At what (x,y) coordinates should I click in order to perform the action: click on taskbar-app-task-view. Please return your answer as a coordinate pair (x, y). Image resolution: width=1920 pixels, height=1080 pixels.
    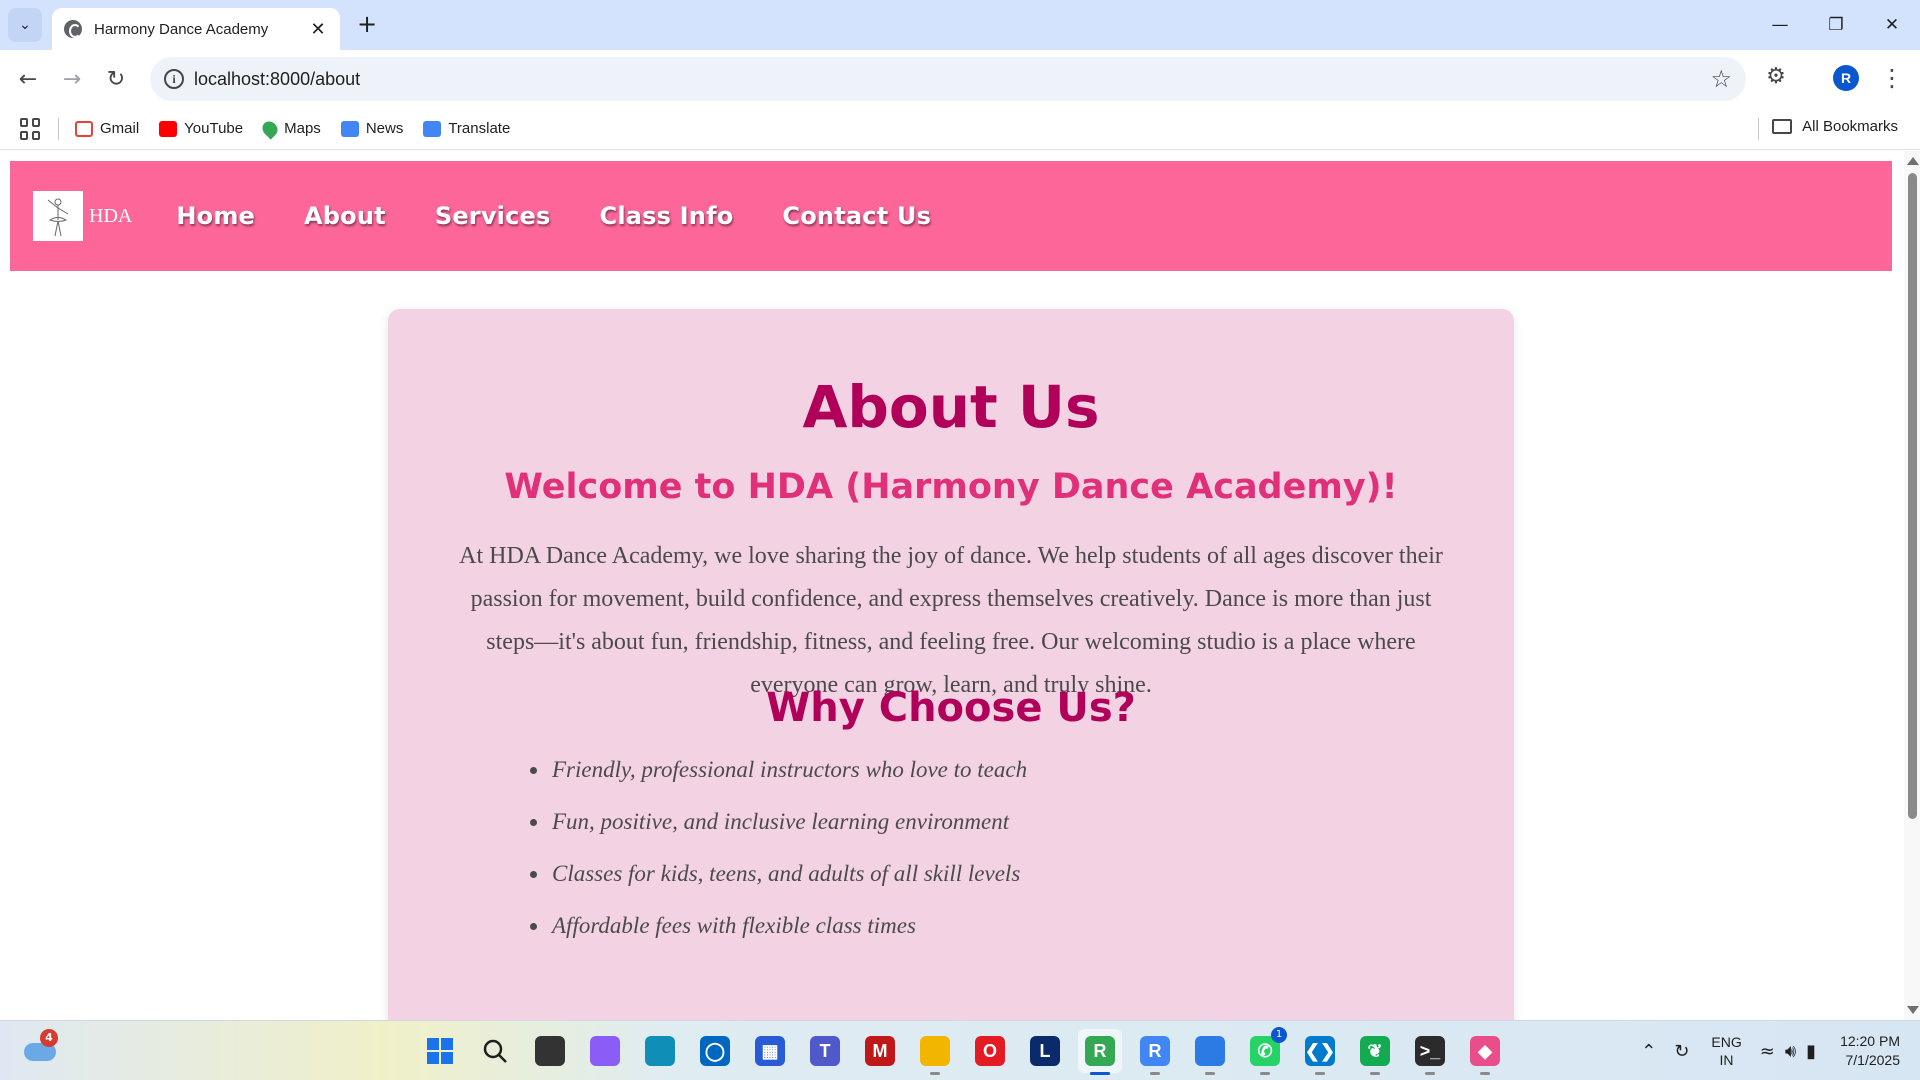
    Looking at the image, I should click on (550, 1051).